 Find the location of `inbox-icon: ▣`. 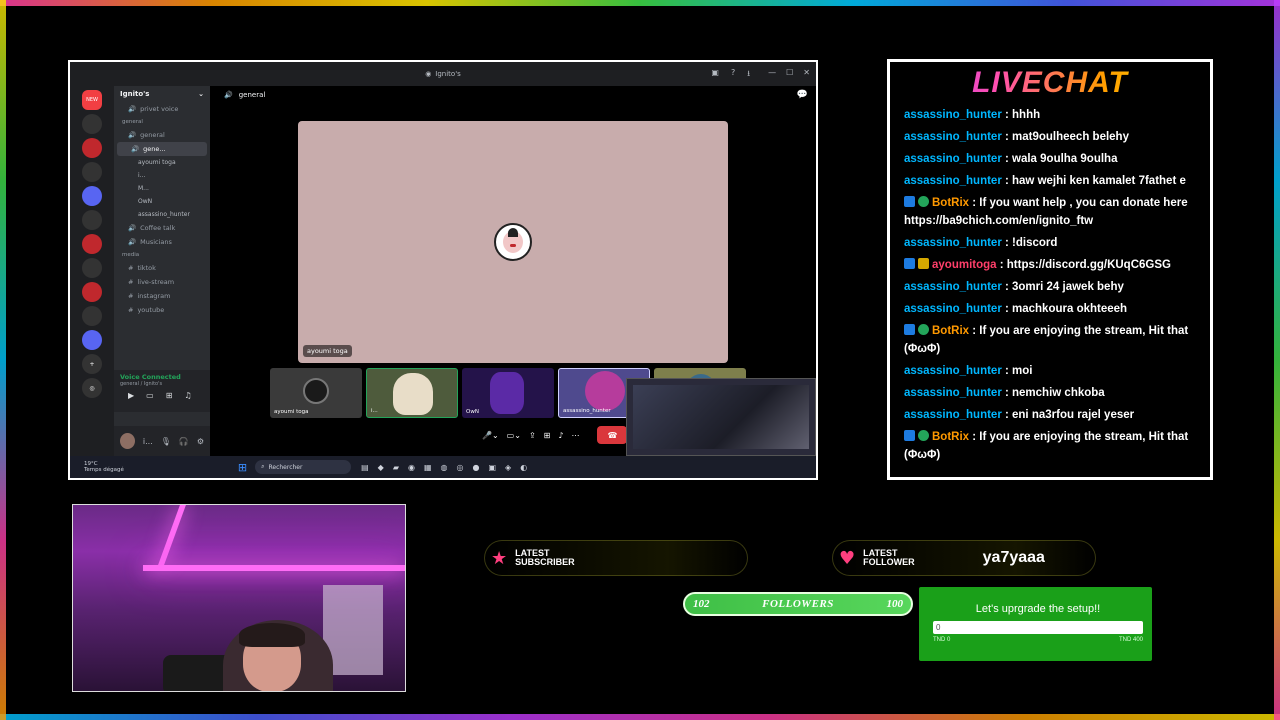

inbox-icon: ▣ is located at coordinates (715, 75).